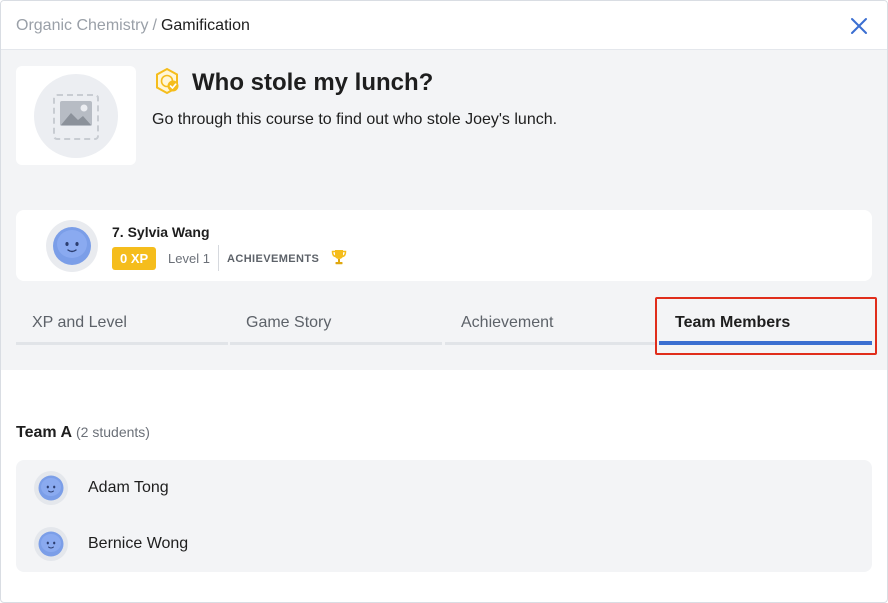  Describe the element at coordinates (733, 322) in the screenshot. I see `tab-label: Team Members` at that location.